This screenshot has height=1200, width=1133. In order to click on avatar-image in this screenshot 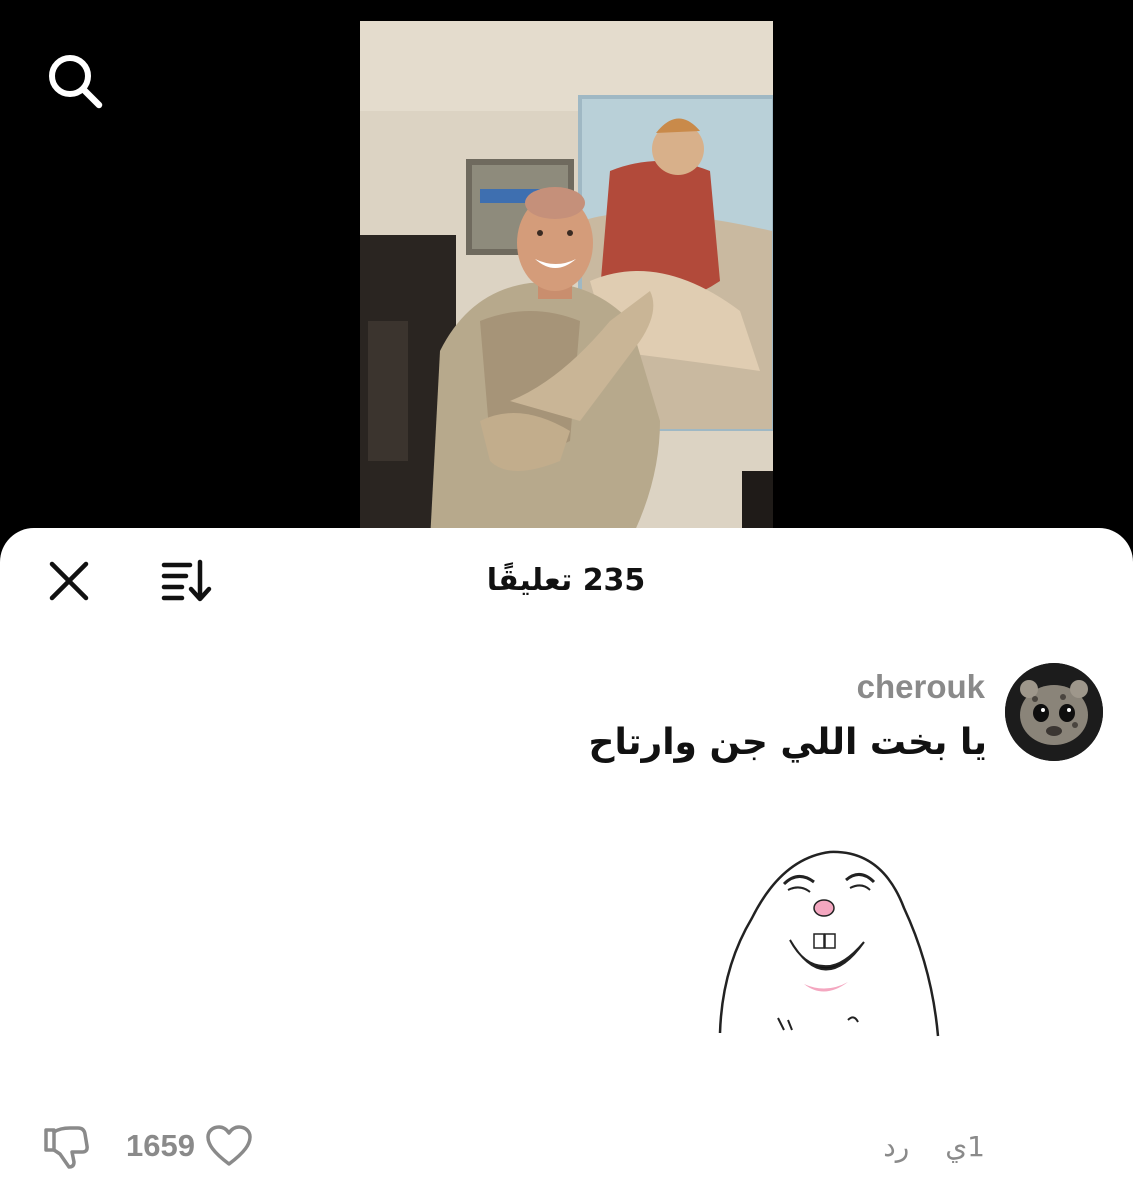, I will do `click(1054, 712)`.